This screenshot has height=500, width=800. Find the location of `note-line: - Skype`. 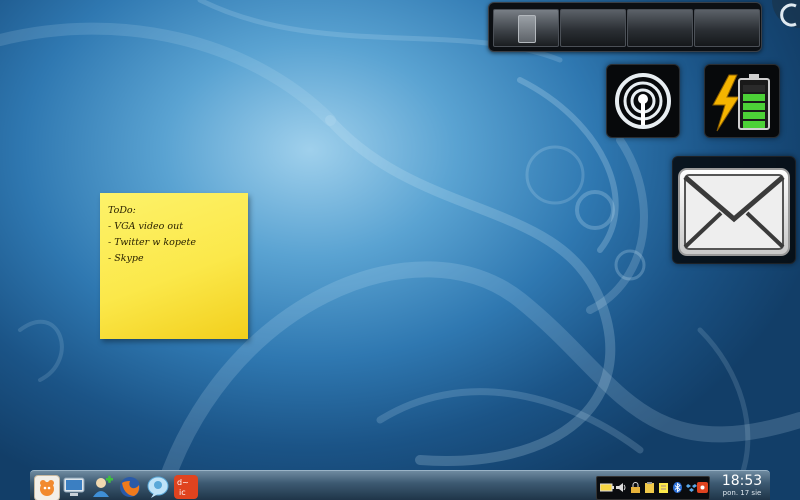

note-line: - Skype is located at coordinates (126, 258).